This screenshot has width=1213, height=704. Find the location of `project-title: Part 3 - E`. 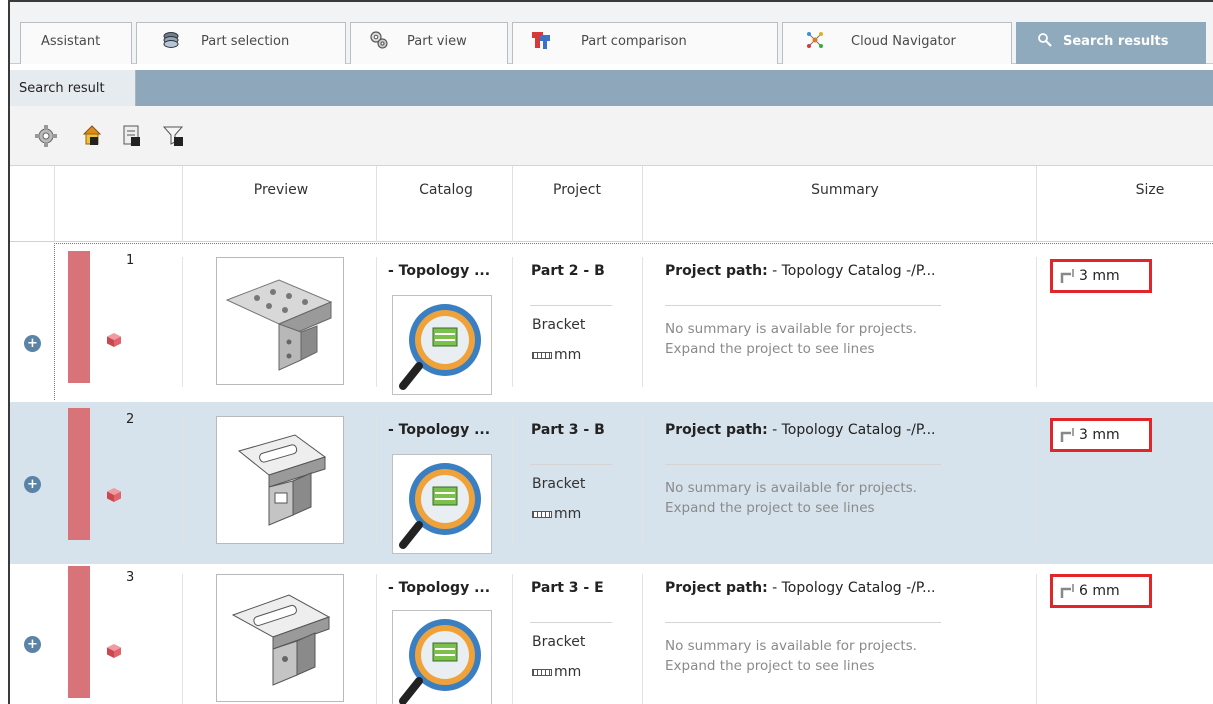

project-title: Part 3 - E is located at coordinates (567, 588).